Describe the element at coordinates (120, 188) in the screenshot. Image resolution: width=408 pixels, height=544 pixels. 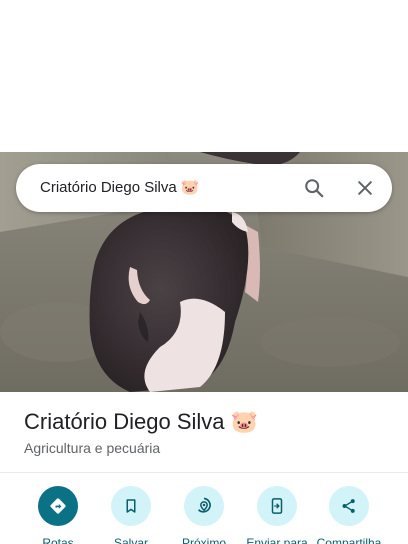
I see `search-input: Criatório Diego Silva 🐷` at that location.